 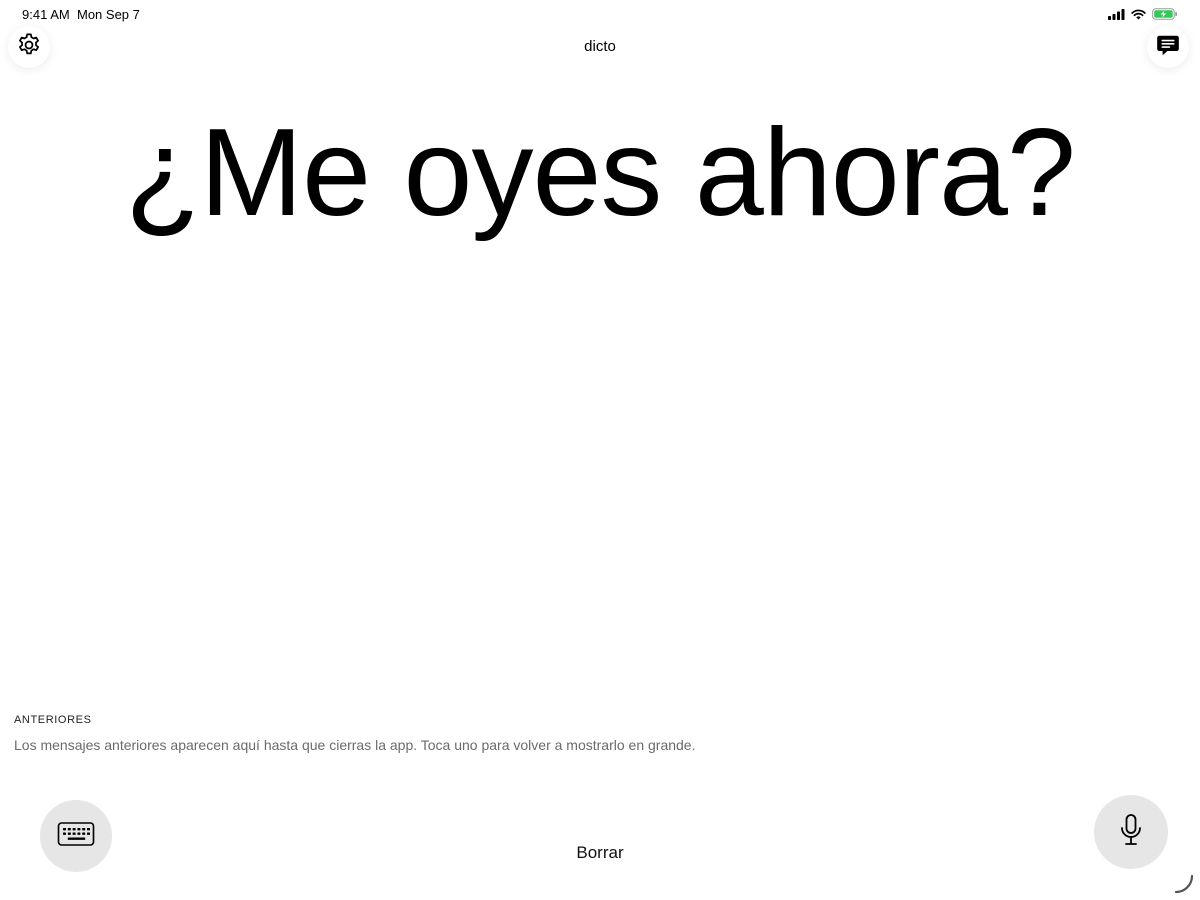 I want to click on status-indicators, so click(x=1143, y=14).